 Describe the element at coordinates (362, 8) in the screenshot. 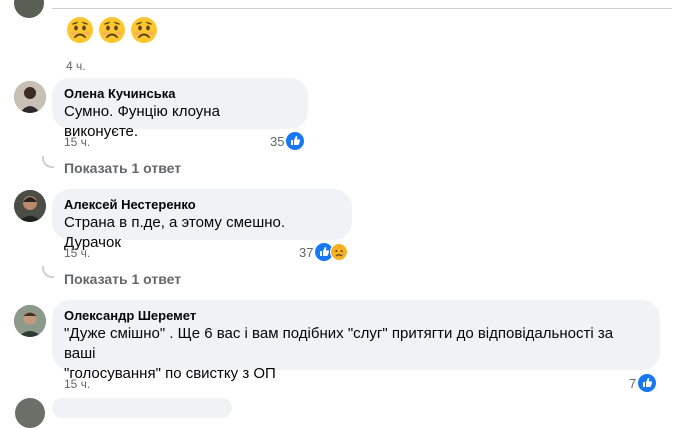

I see `divider` at that location.